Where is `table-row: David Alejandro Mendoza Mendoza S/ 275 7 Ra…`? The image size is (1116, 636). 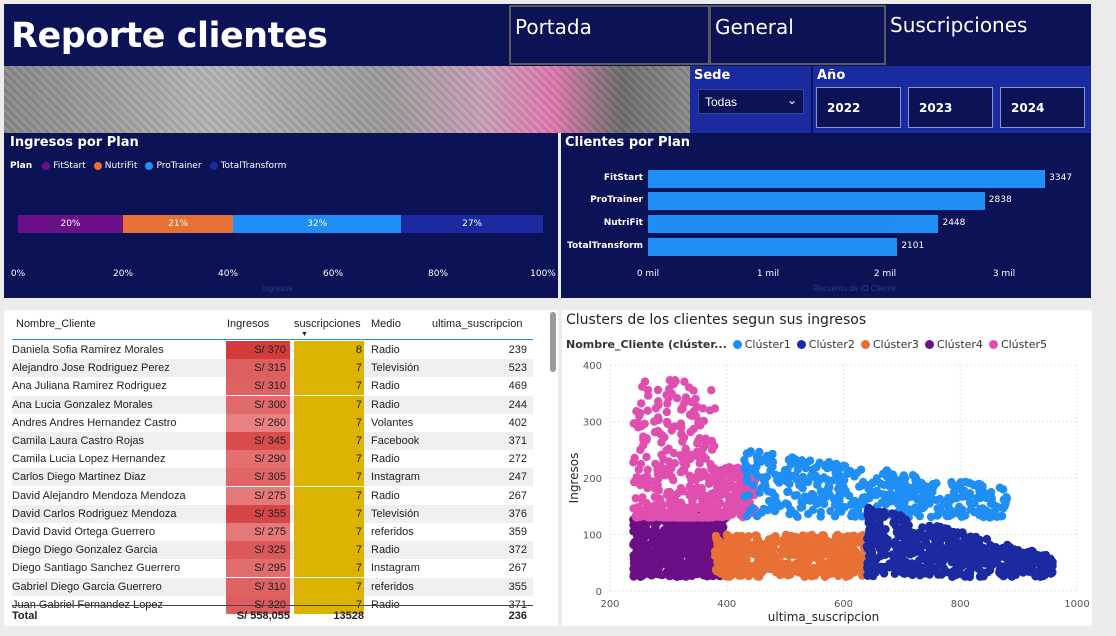 table-row: David Alejandro Mendoza Mendoza S/ 275 7 Ra… is located at coordinates (272, 495).